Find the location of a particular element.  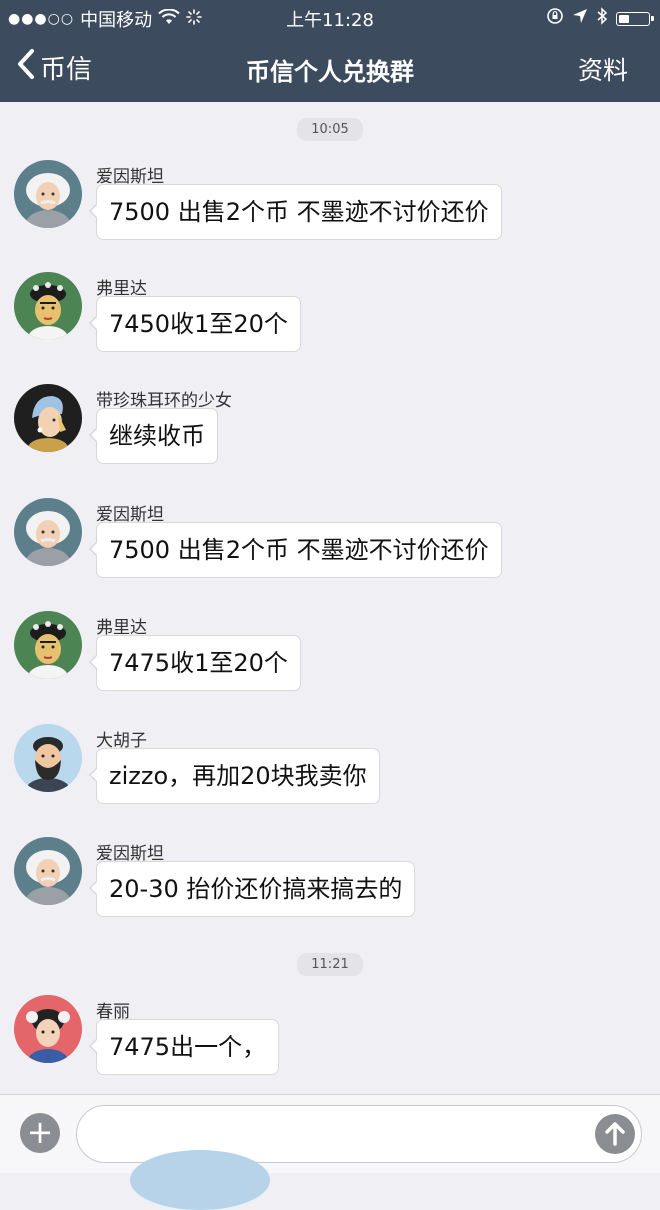

timestamp: 11:21 is located at coordinates (330, 964).